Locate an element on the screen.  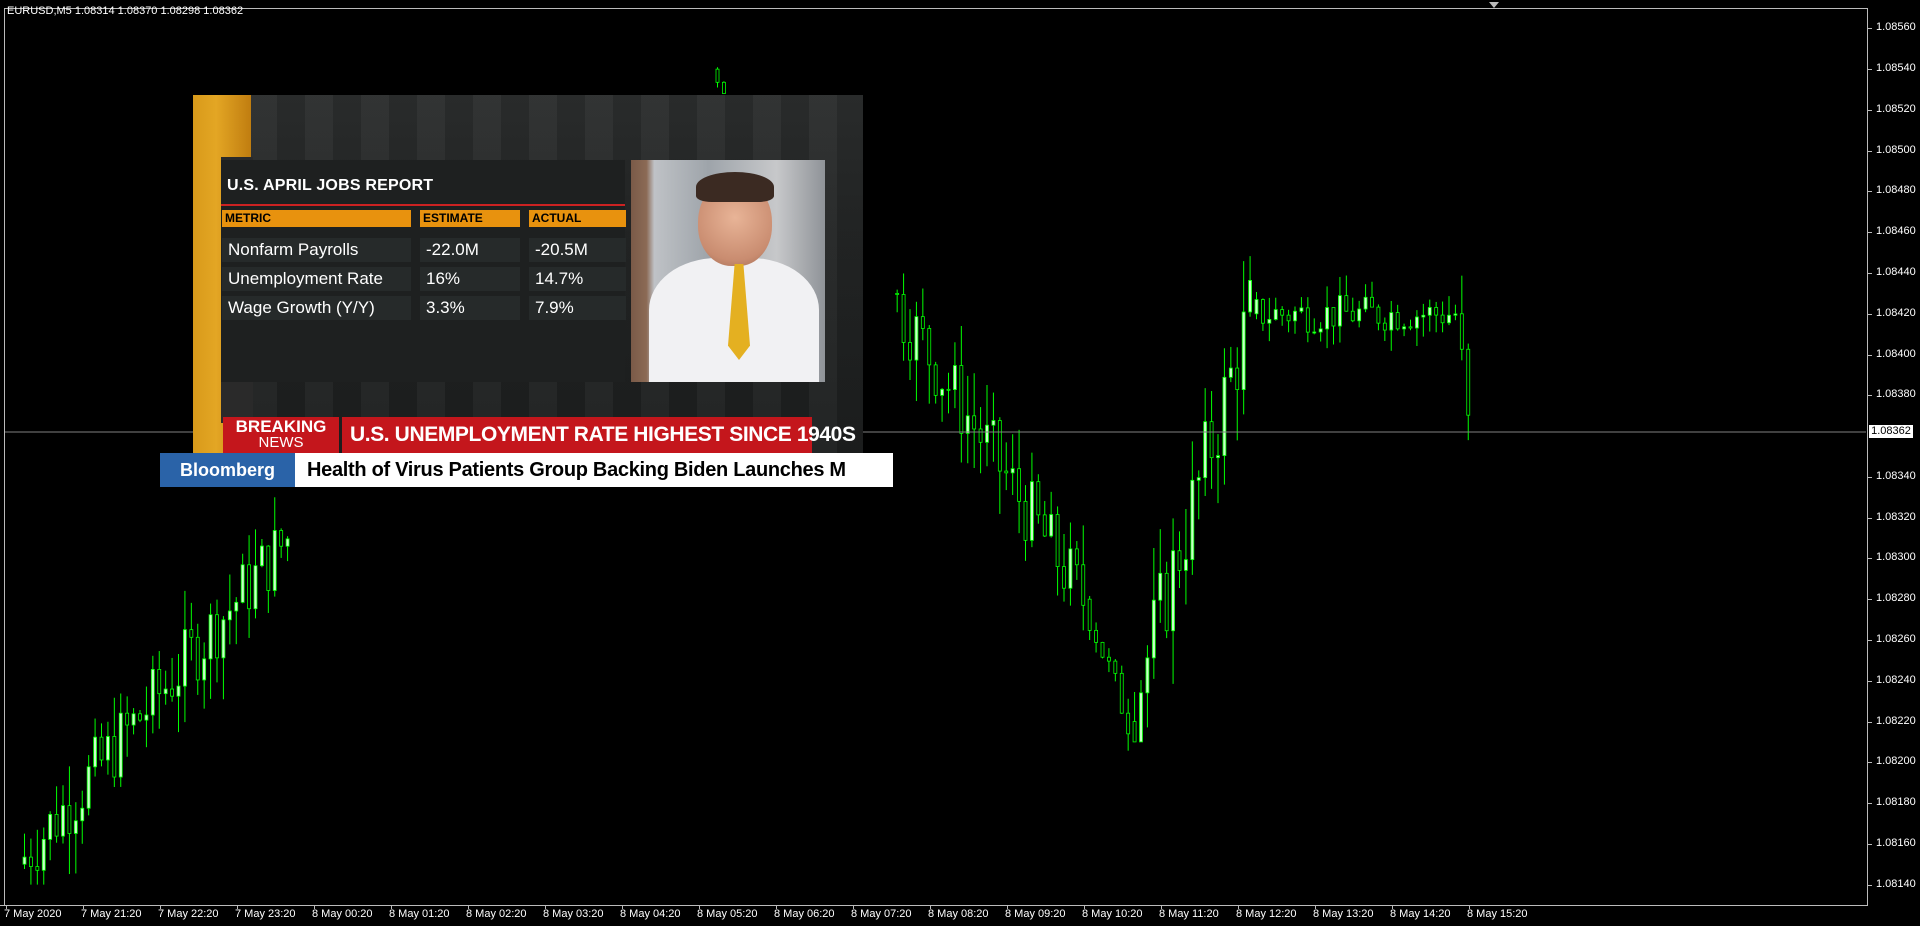
price-tick-label: 1.08280 is located at coordinates (1896, 598).